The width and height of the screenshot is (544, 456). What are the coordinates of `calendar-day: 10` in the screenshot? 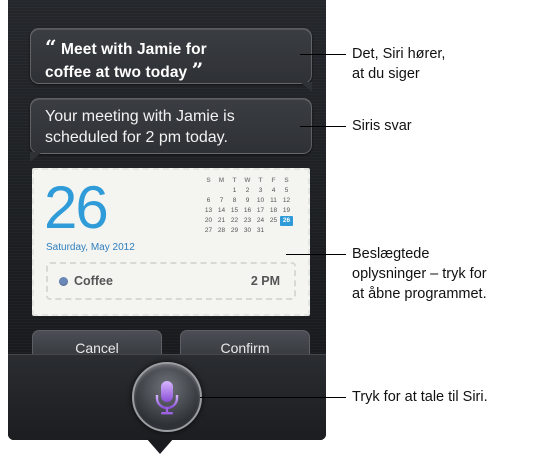 It's located at (260, 200).